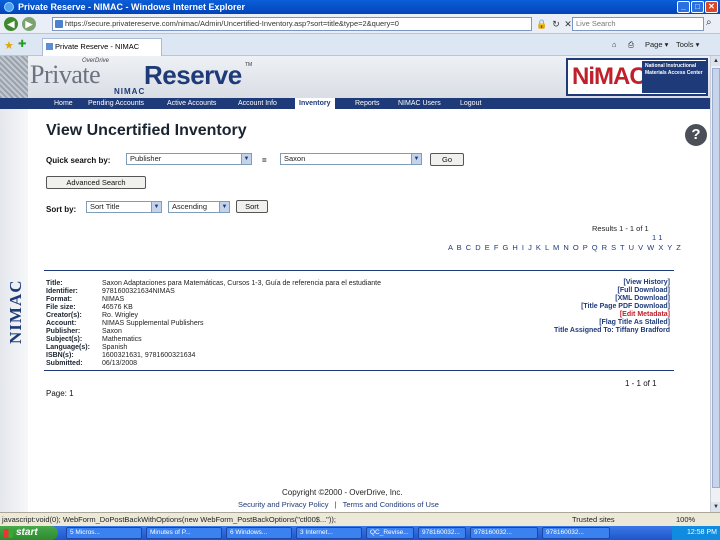 The height and width of the screenshot is (540, 720). I want to click on ie-icon, so click(9, 7).